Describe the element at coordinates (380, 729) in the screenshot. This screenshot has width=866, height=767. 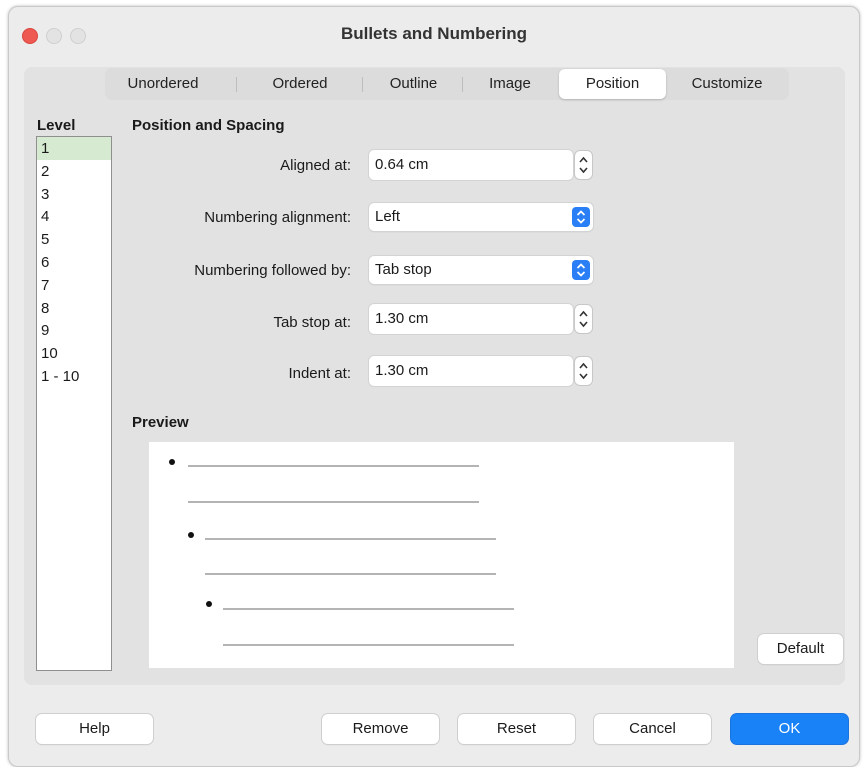
I see `remove-button: Remove` at that location.